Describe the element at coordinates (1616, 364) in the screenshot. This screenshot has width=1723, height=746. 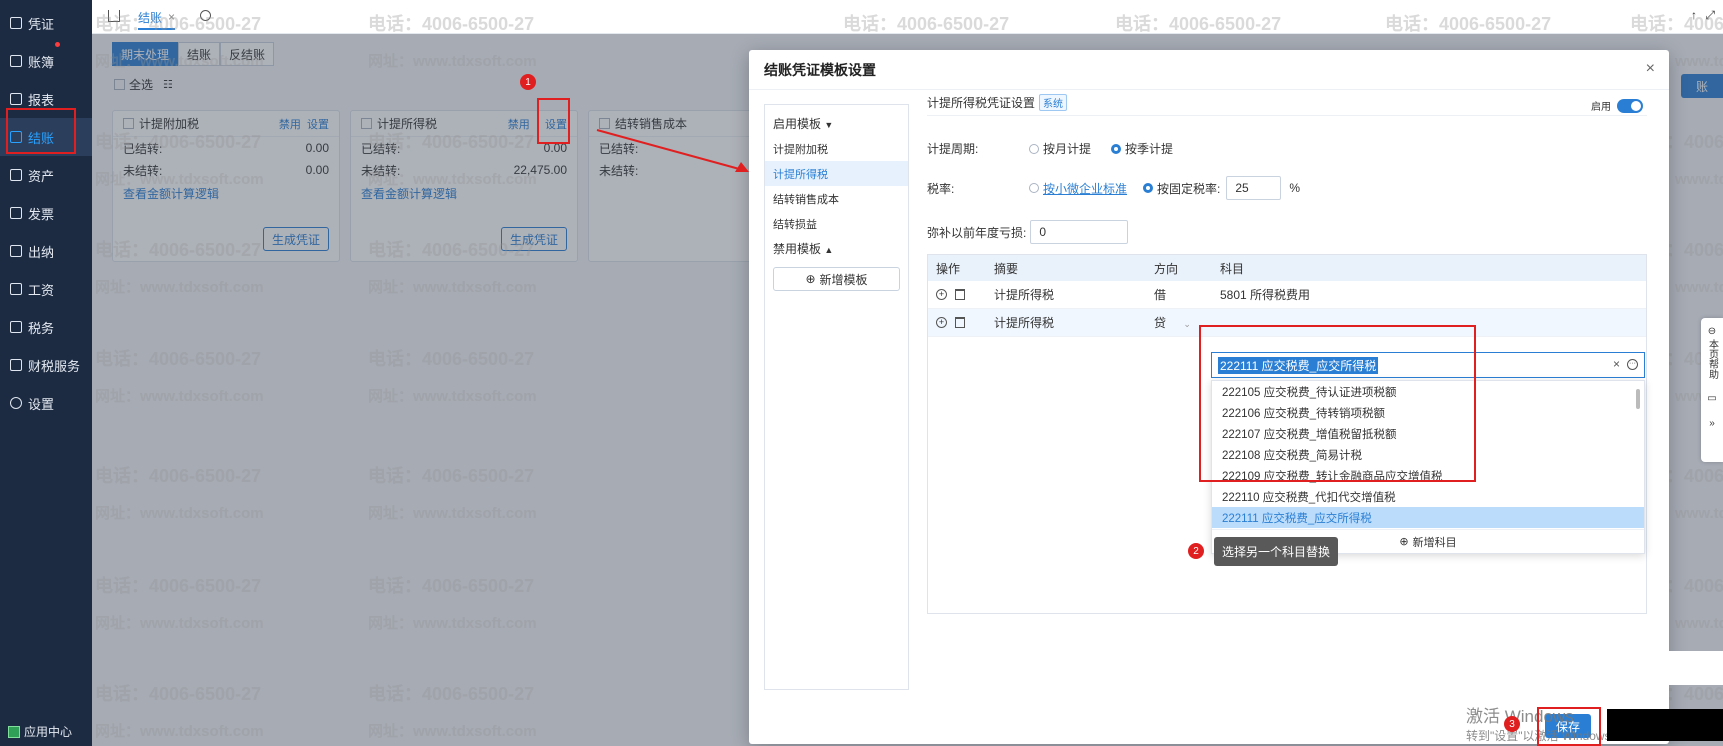
I see `clear-icon: ×` at that location.